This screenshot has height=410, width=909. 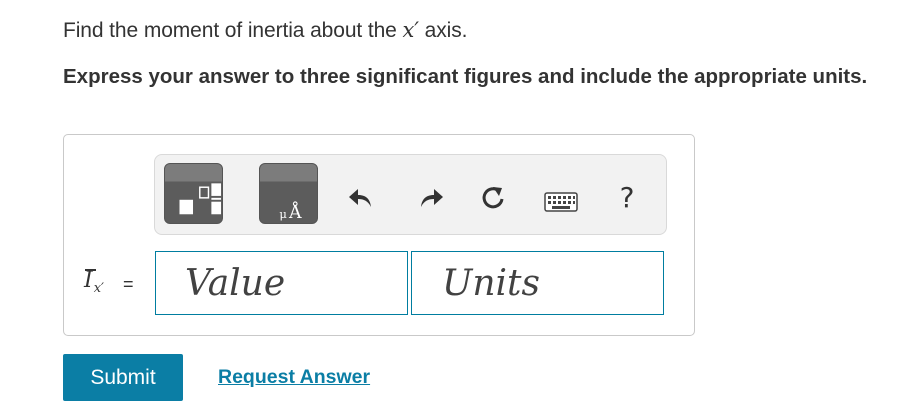 I want to click on undo-icon, so click(x=360, y=198).